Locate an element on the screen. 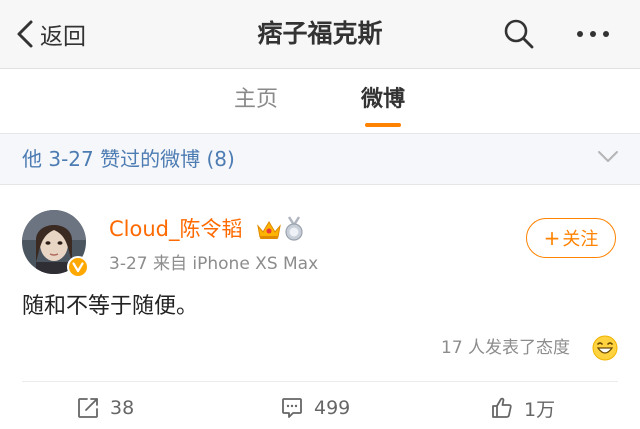 This screenshot has width=640, height=429. laughing-emoji-icon is located at coordinates (605, 348).